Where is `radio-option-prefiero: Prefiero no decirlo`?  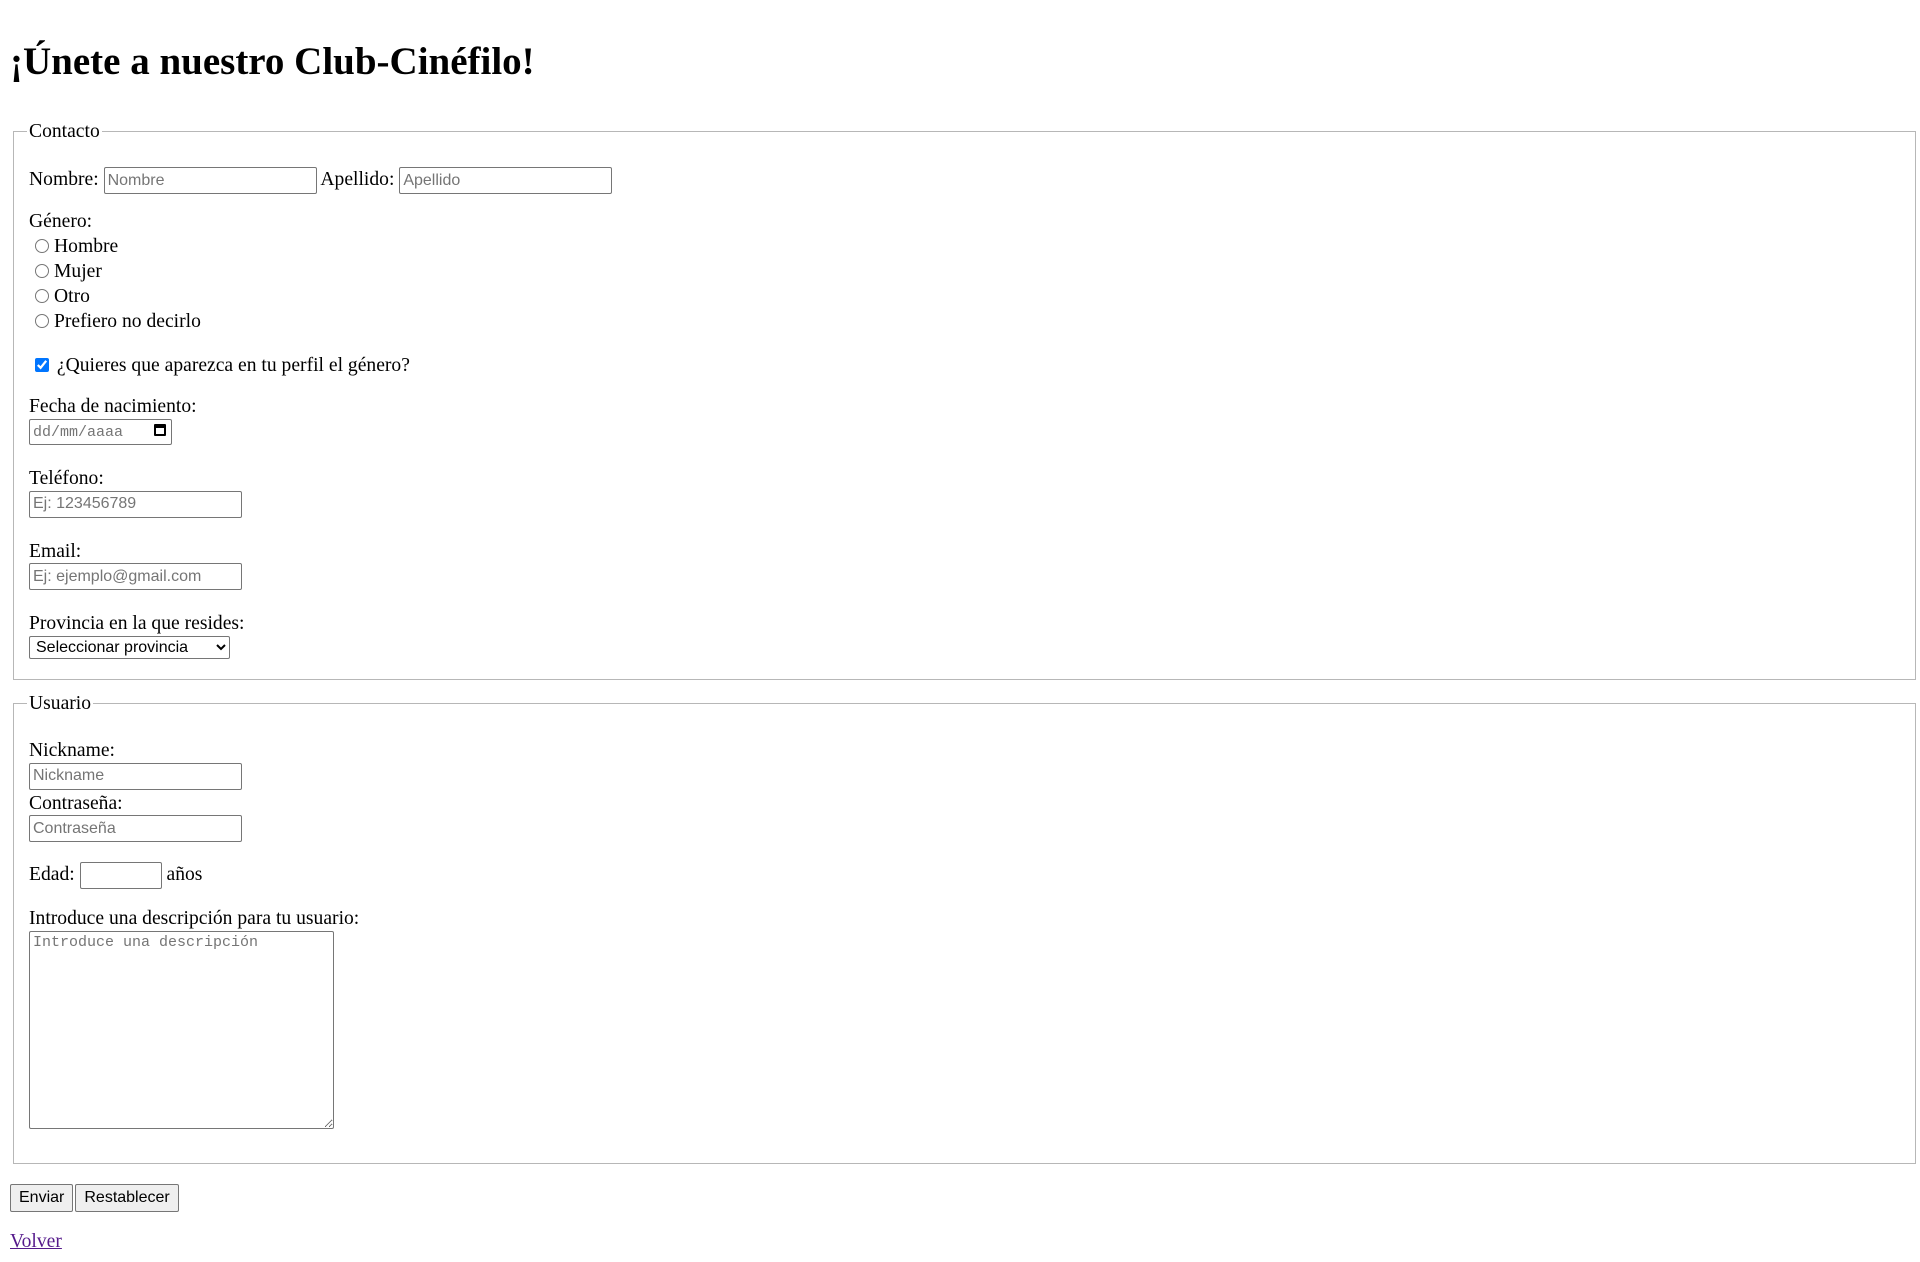 radio-option-prefiero: Prefiero no decirlo is located at coordinates (964, 321).